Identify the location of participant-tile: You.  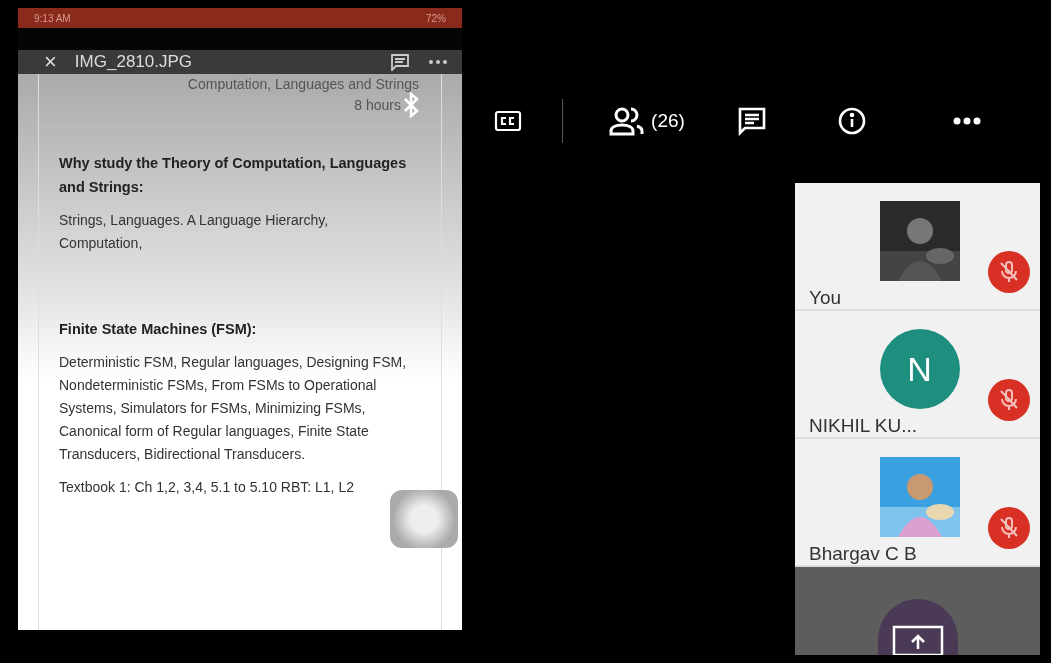
(917, 247).